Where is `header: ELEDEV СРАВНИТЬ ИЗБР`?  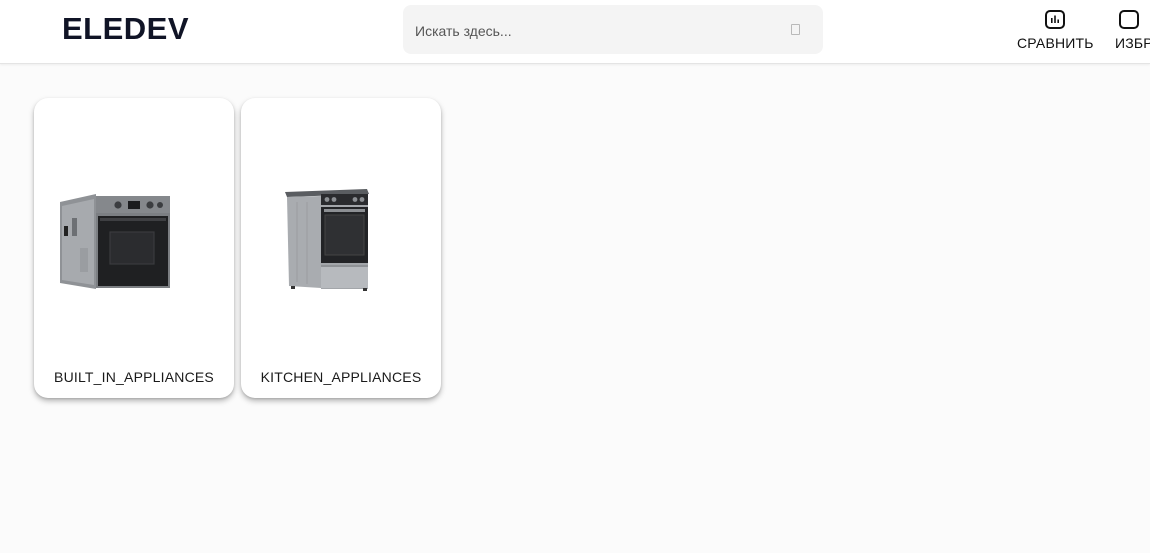
header: ELEDEV СРАВНИТЬ ИЗБР is located at coordinates (575, 32).